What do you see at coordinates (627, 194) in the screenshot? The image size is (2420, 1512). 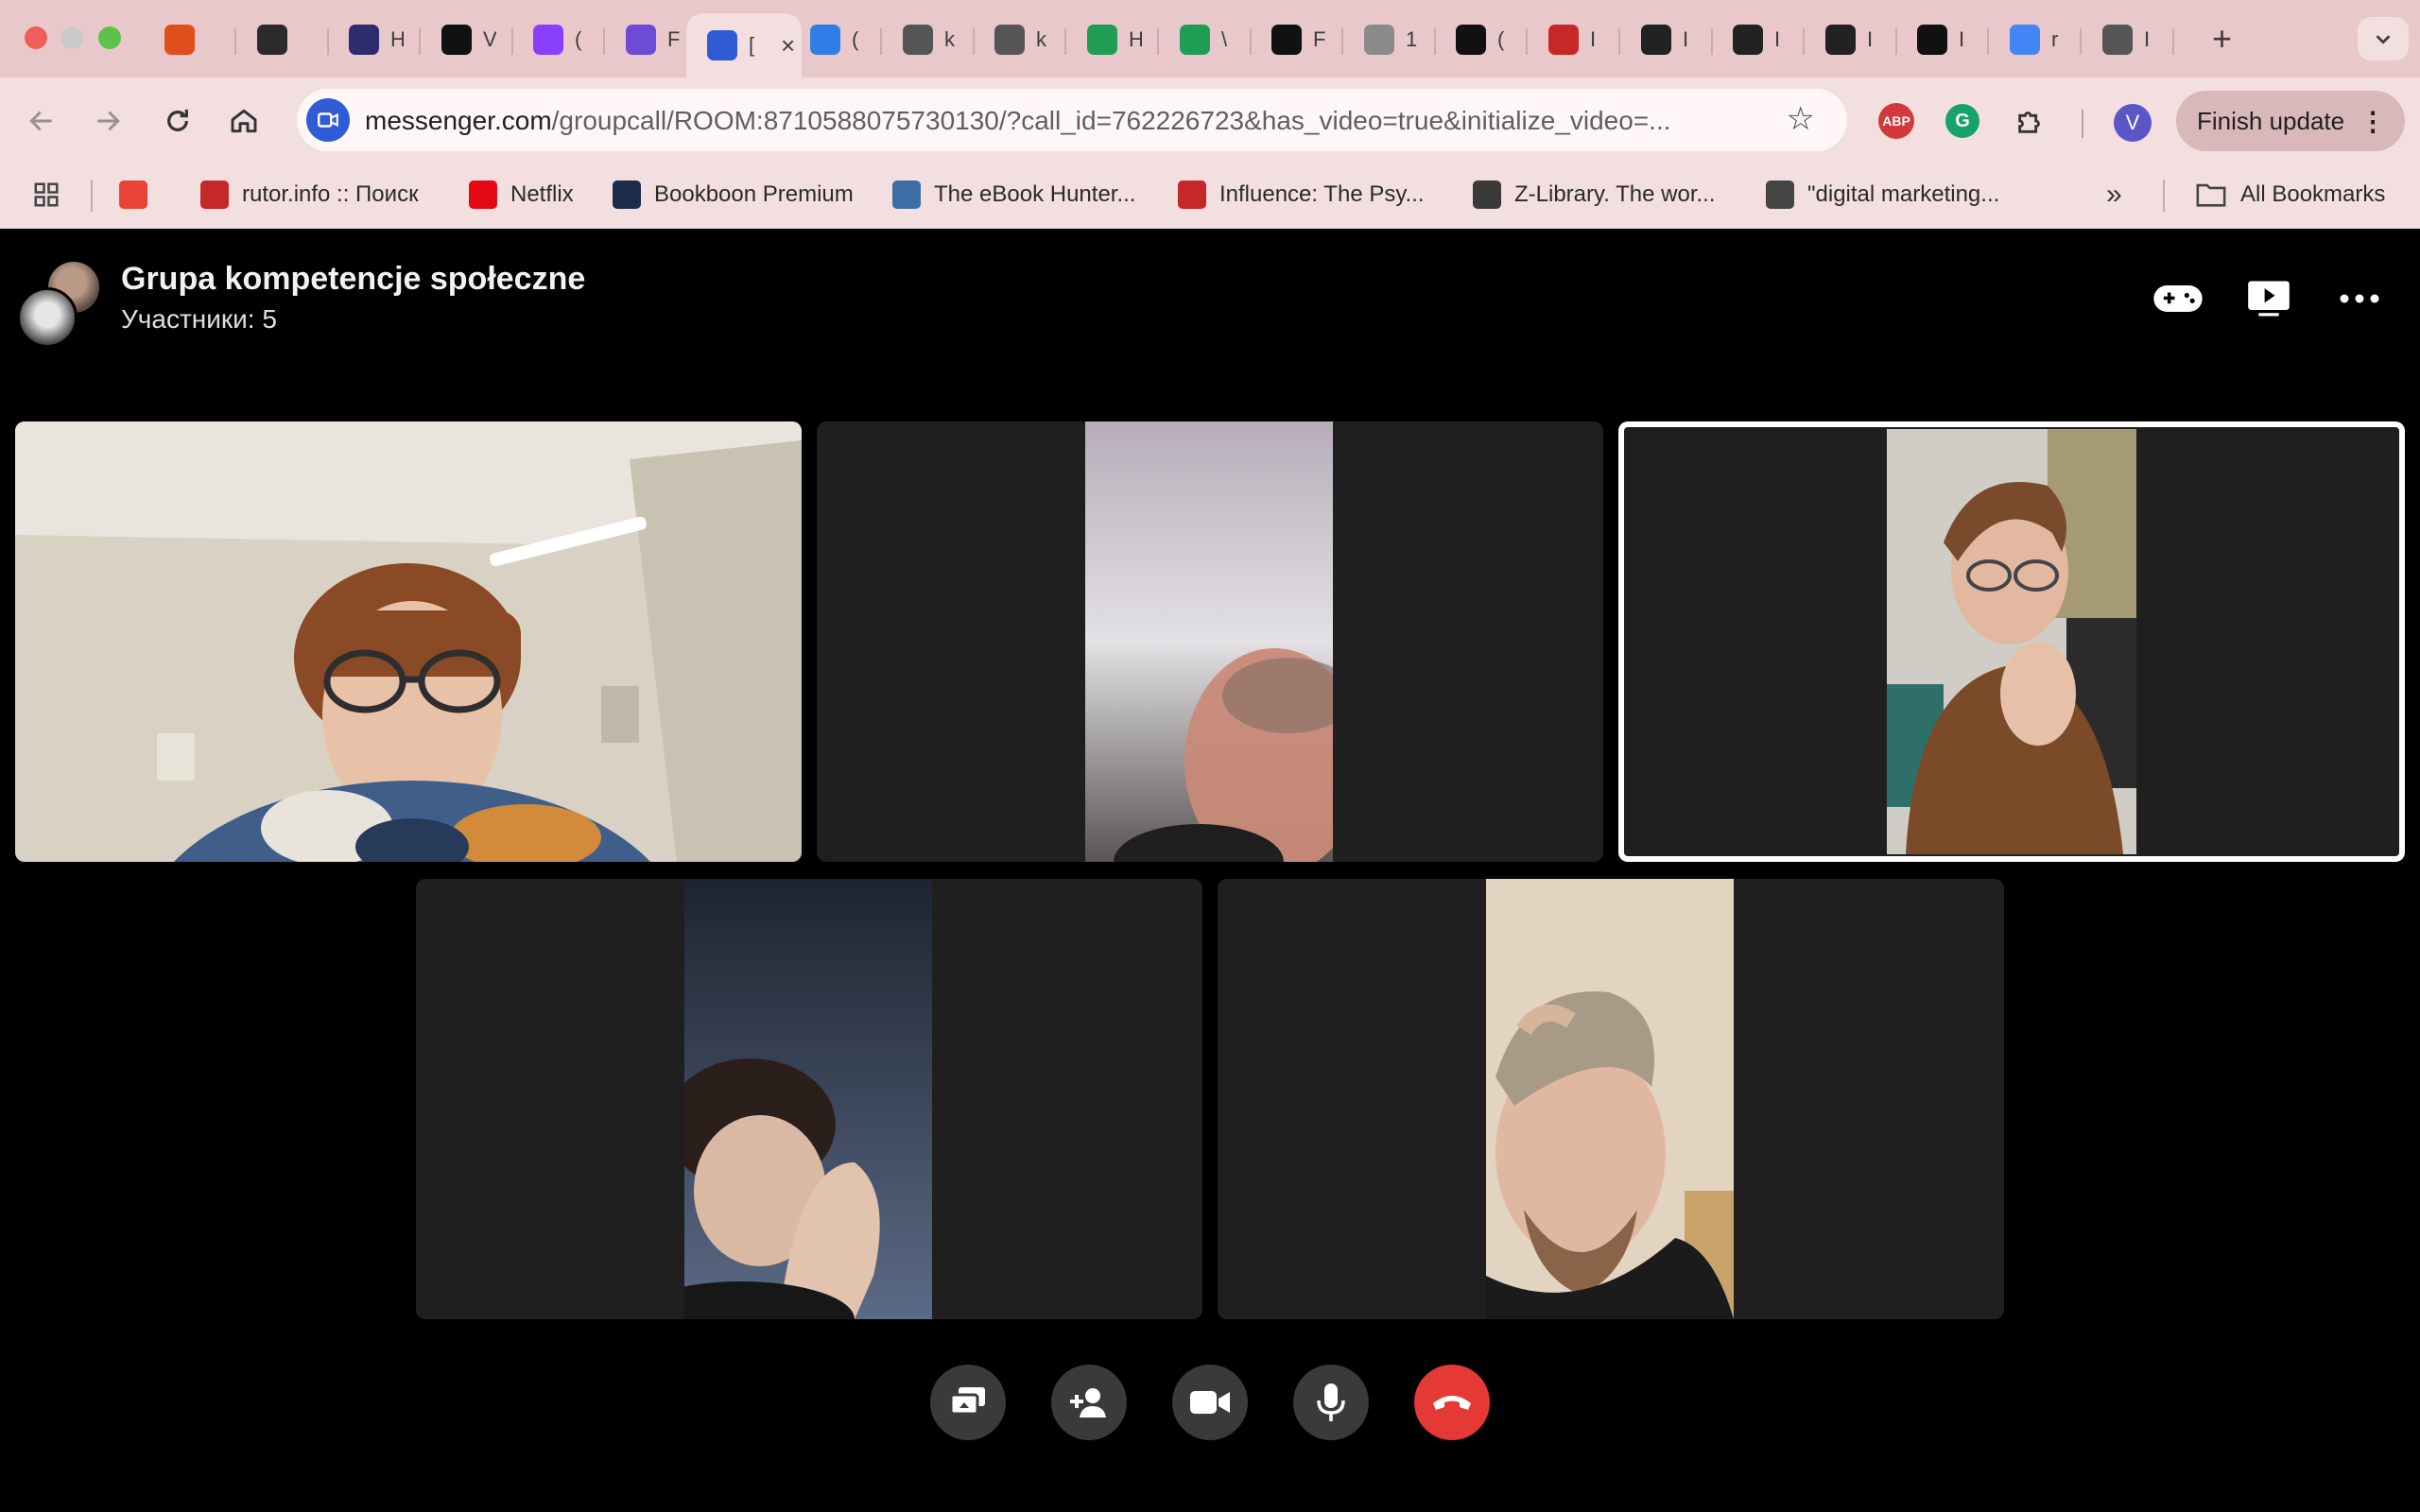 I see `bookboon-icon` at bounding box center [627, 194].